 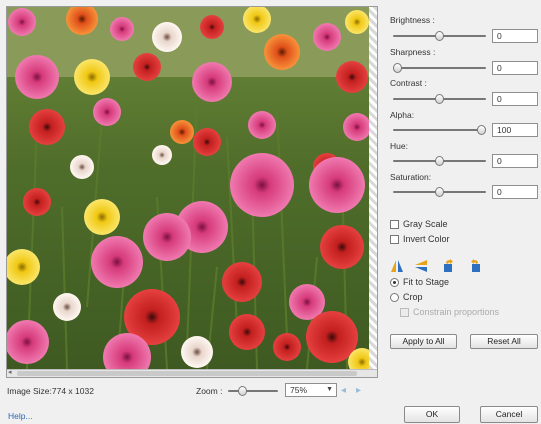 I want to click on image-size-text: Image Size:774 x 1032, so click(x=50, y=391).